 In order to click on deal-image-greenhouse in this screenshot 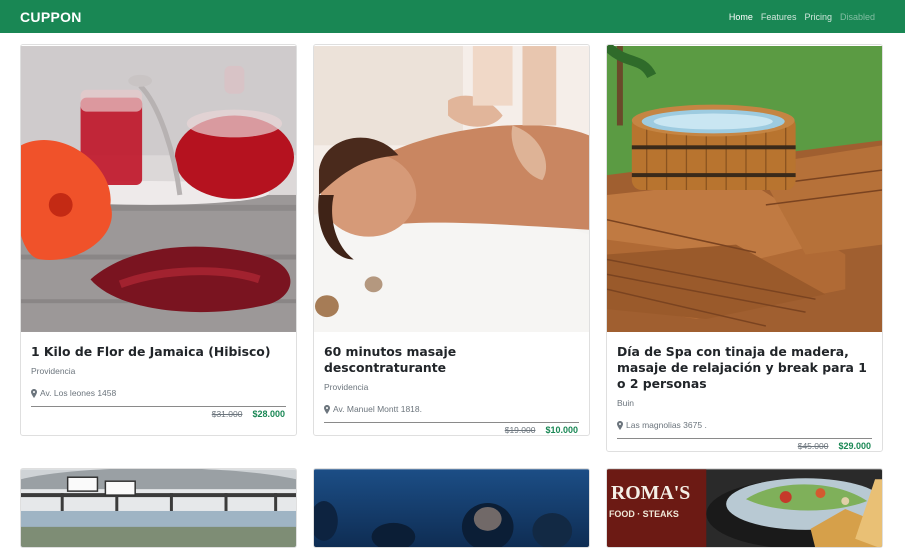, I will do `click(158, 508)`.